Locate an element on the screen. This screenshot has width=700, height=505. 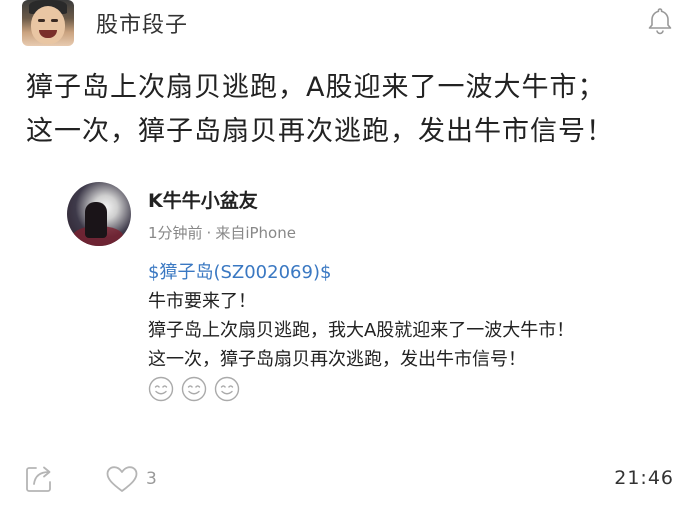
post-line: 獐子岛上次扇贝逃跑，A股迎来了一波大牛市； is located at coordinates (316, 87).